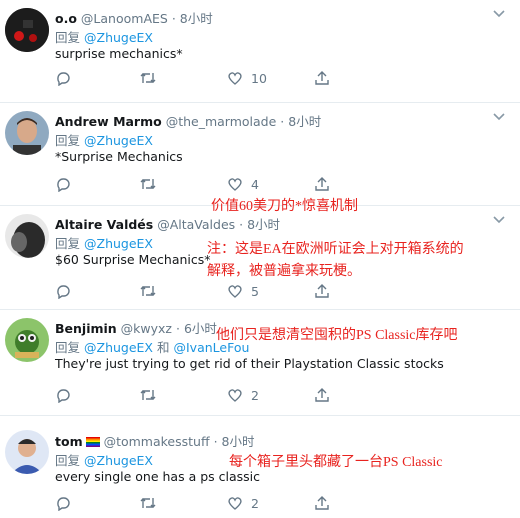 The height and width of the screenshot is (518, 520). I want to click on annotation-note-line-2: 解释，被普遍拿来玩梗。, so click(284, 271).